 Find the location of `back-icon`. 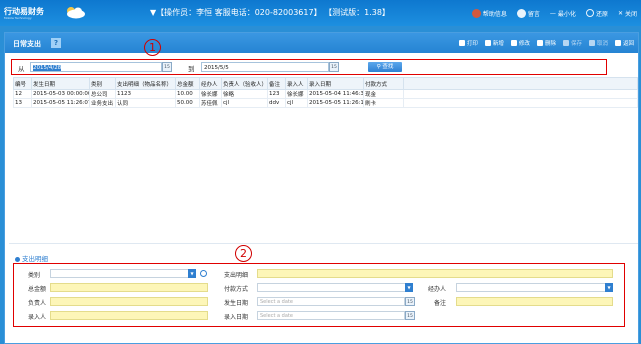

back-icon is located at coordinates (617, 43).